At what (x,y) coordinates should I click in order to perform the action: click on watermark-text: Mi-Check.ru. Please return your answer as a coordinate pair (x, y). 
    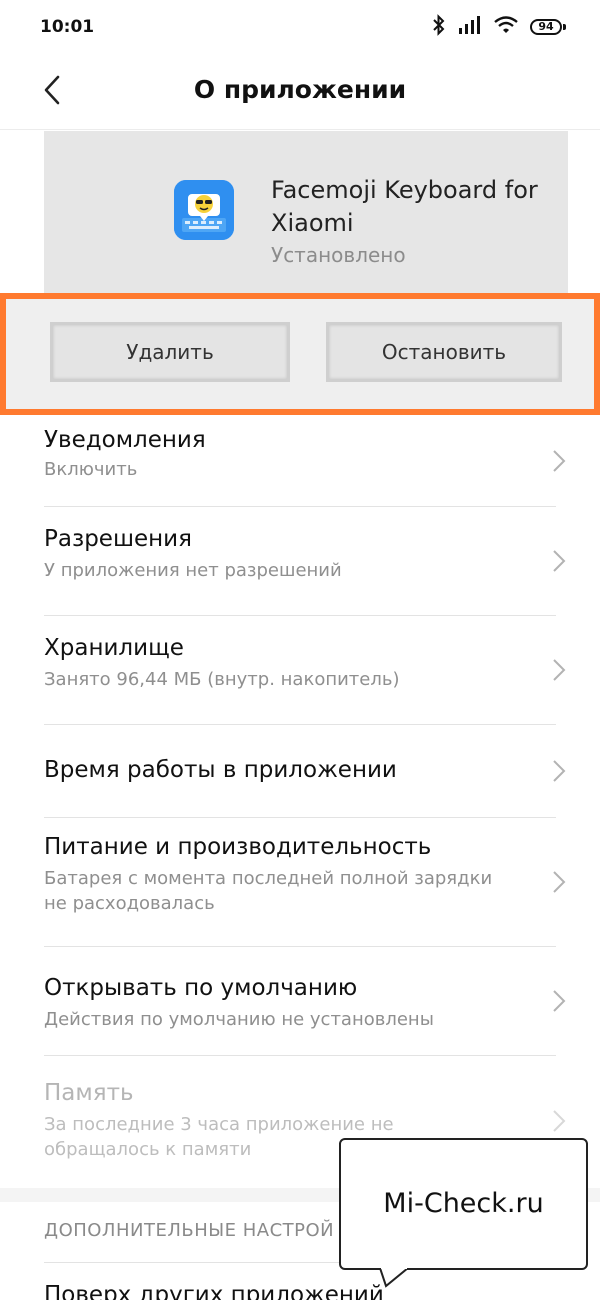
    Looking at the image, I should click on (463, 1203).